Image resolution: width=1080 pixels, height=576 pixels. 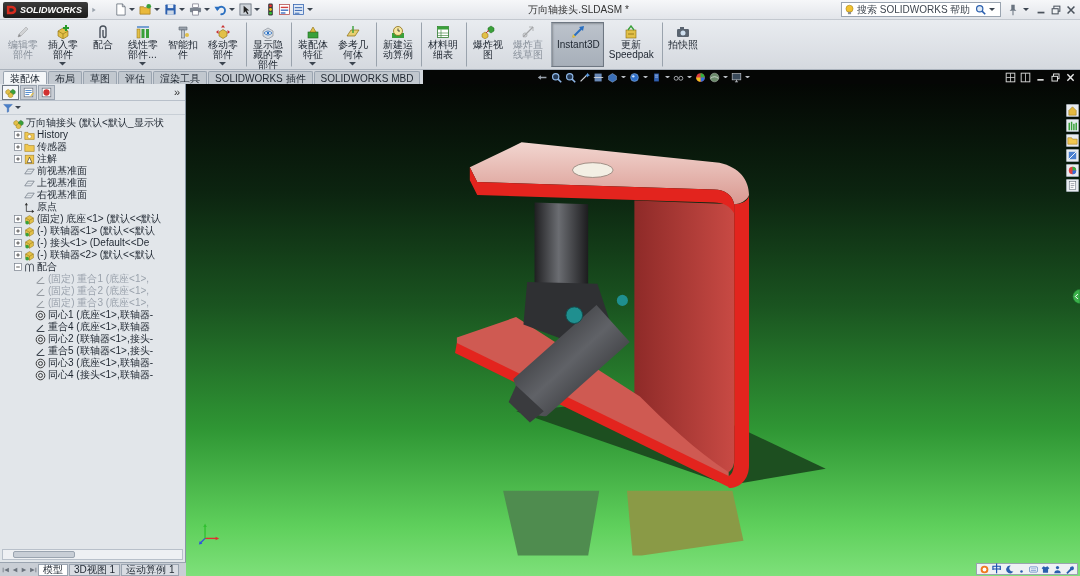 I want to click on sheet-tab: 模型, so click(x=53, y=569).